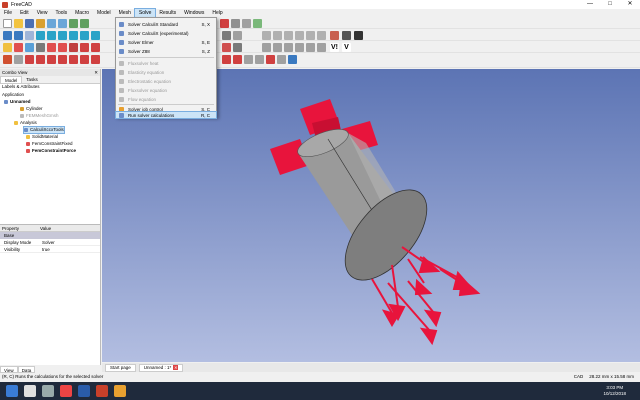 This screenshot has width=640, height=400. I want to click on menu-model: Model, so click(104, 13).